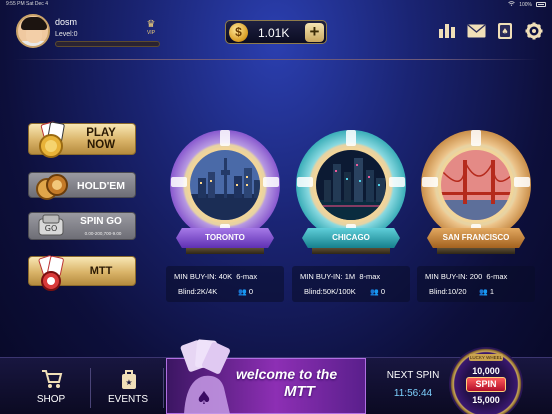  What do you see at coordinates (66, 34) in the screenshot?
I see `level-label: Level:0` at bounding box center [66, 34].